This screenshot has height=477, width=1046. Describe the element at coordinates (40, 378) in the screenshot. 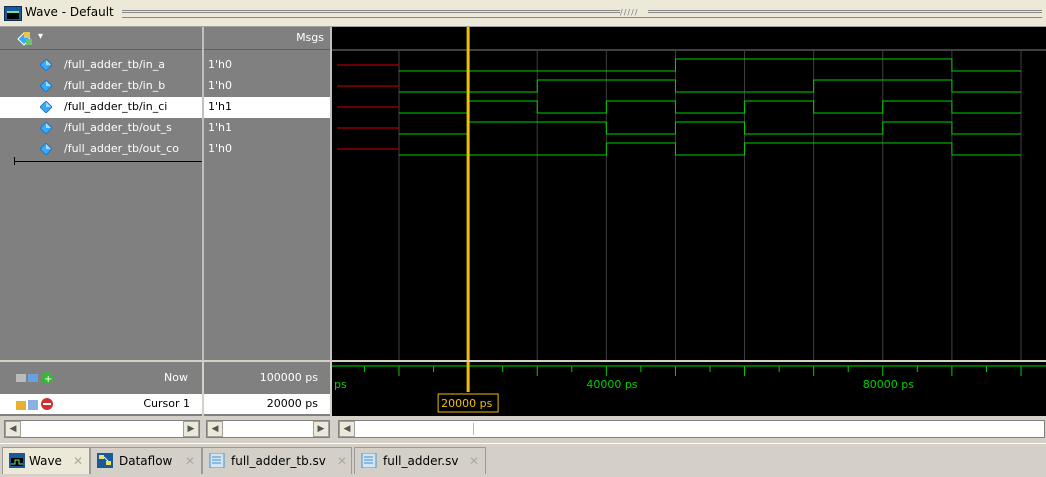

I see `add-cursor-toolbar-icons: +` at that location.